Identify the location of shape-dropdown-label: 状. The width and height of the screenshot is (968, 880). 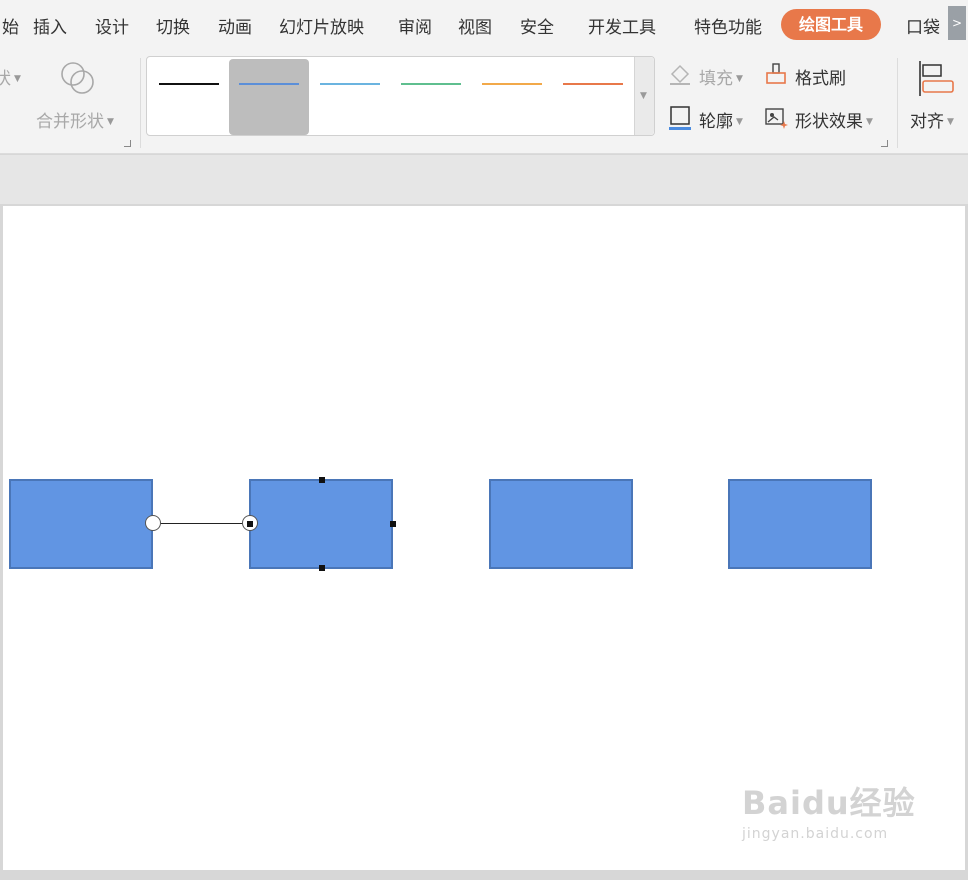
(5, 79).